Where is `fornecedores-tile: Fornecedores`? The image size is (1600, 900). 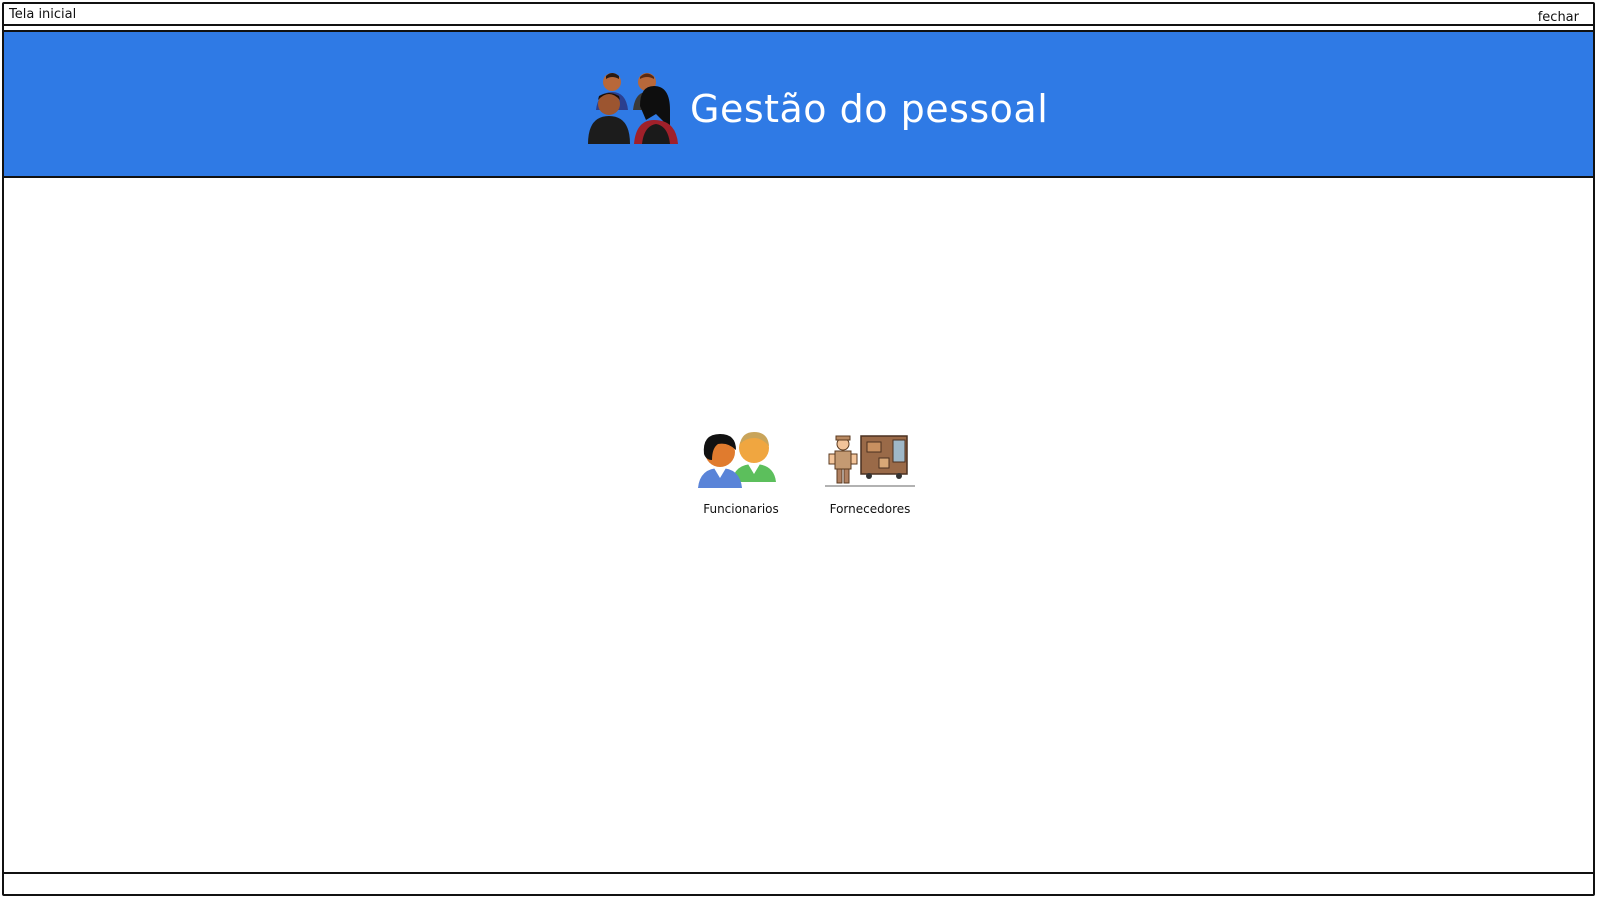
fornecedores-tile: Fornecedores is located at coordinates (870, 473).